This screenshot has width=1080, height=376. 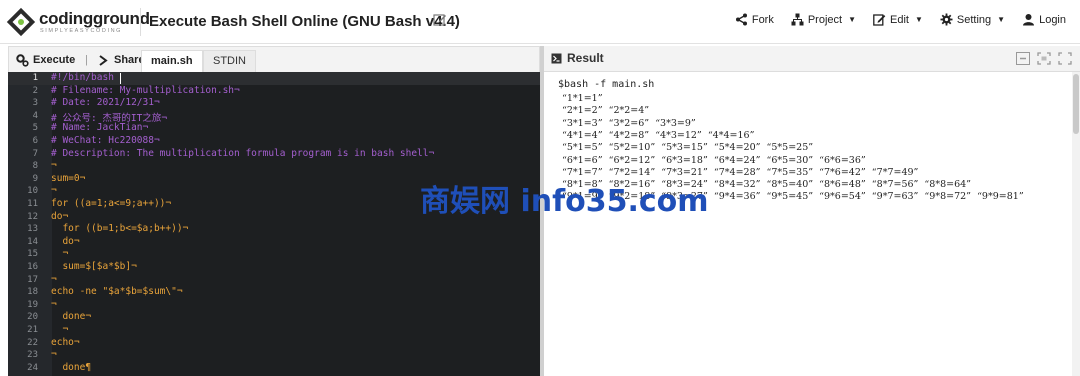 What do you see at coordinates (81, 31) in the screenshot?
I see `logo-tagline: SIMPLYEASYCODING` at bounding box center [81, 31].